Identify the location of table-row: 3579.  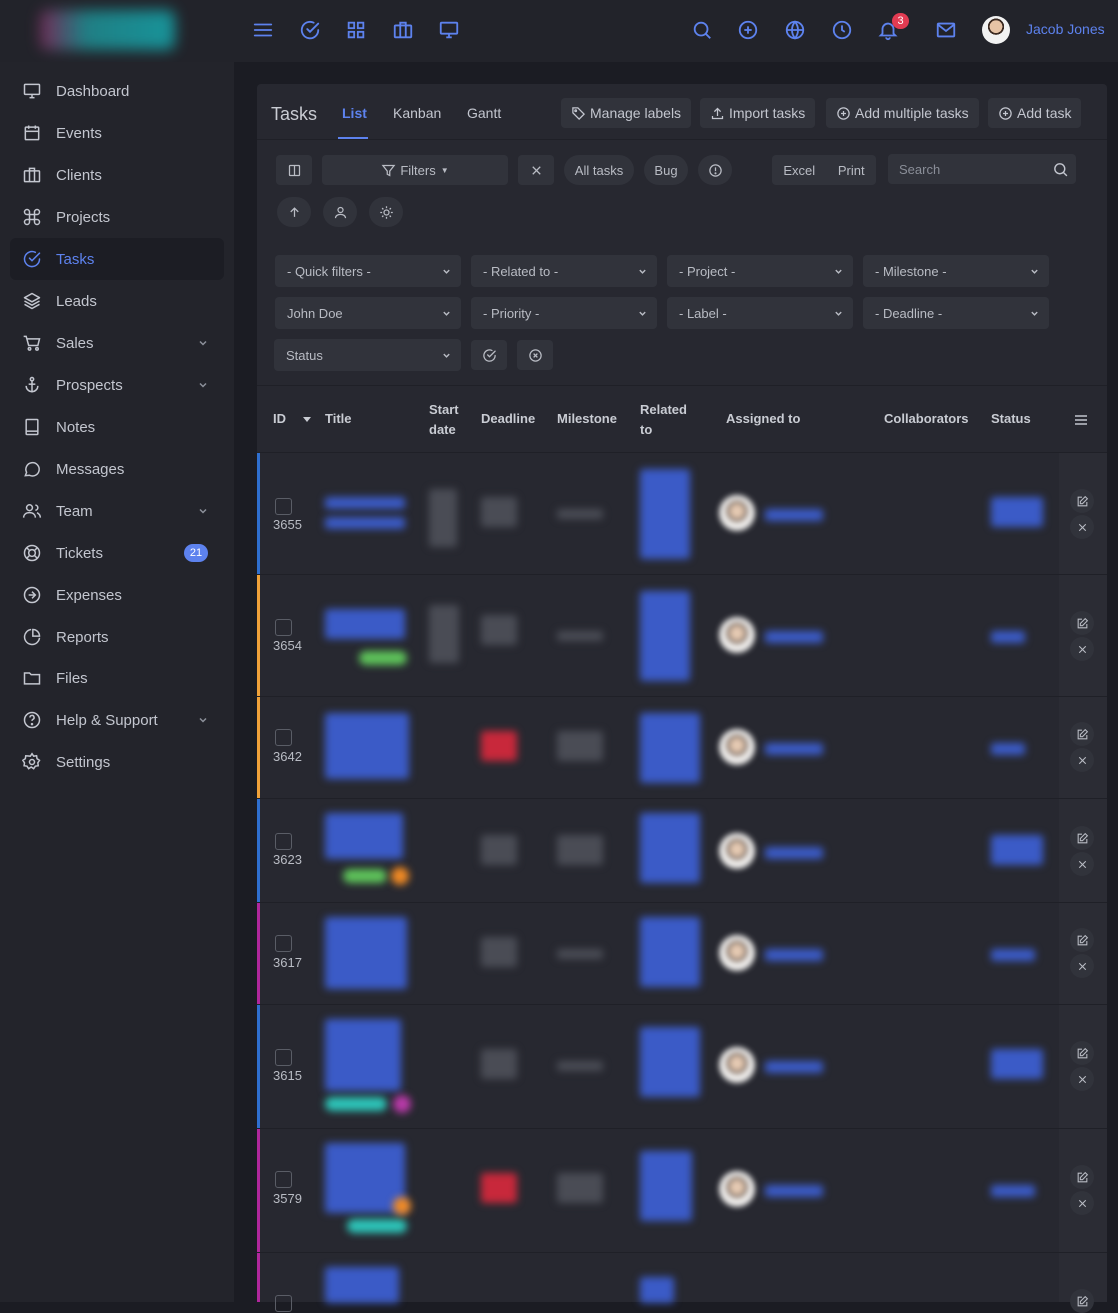
(682, 1190).